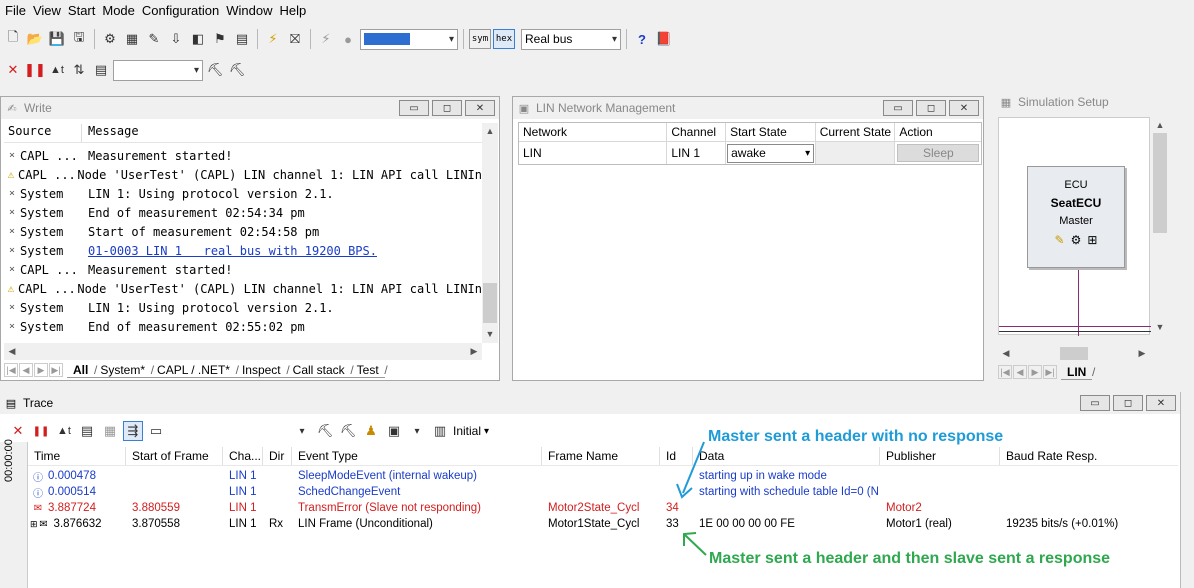 The height and width of the screenshot is (588, 1194). What do you see at coordinates (1060, 240) in the screenshot?
I see `pencil-icon: ✎` at bounding box center [1060, 240].